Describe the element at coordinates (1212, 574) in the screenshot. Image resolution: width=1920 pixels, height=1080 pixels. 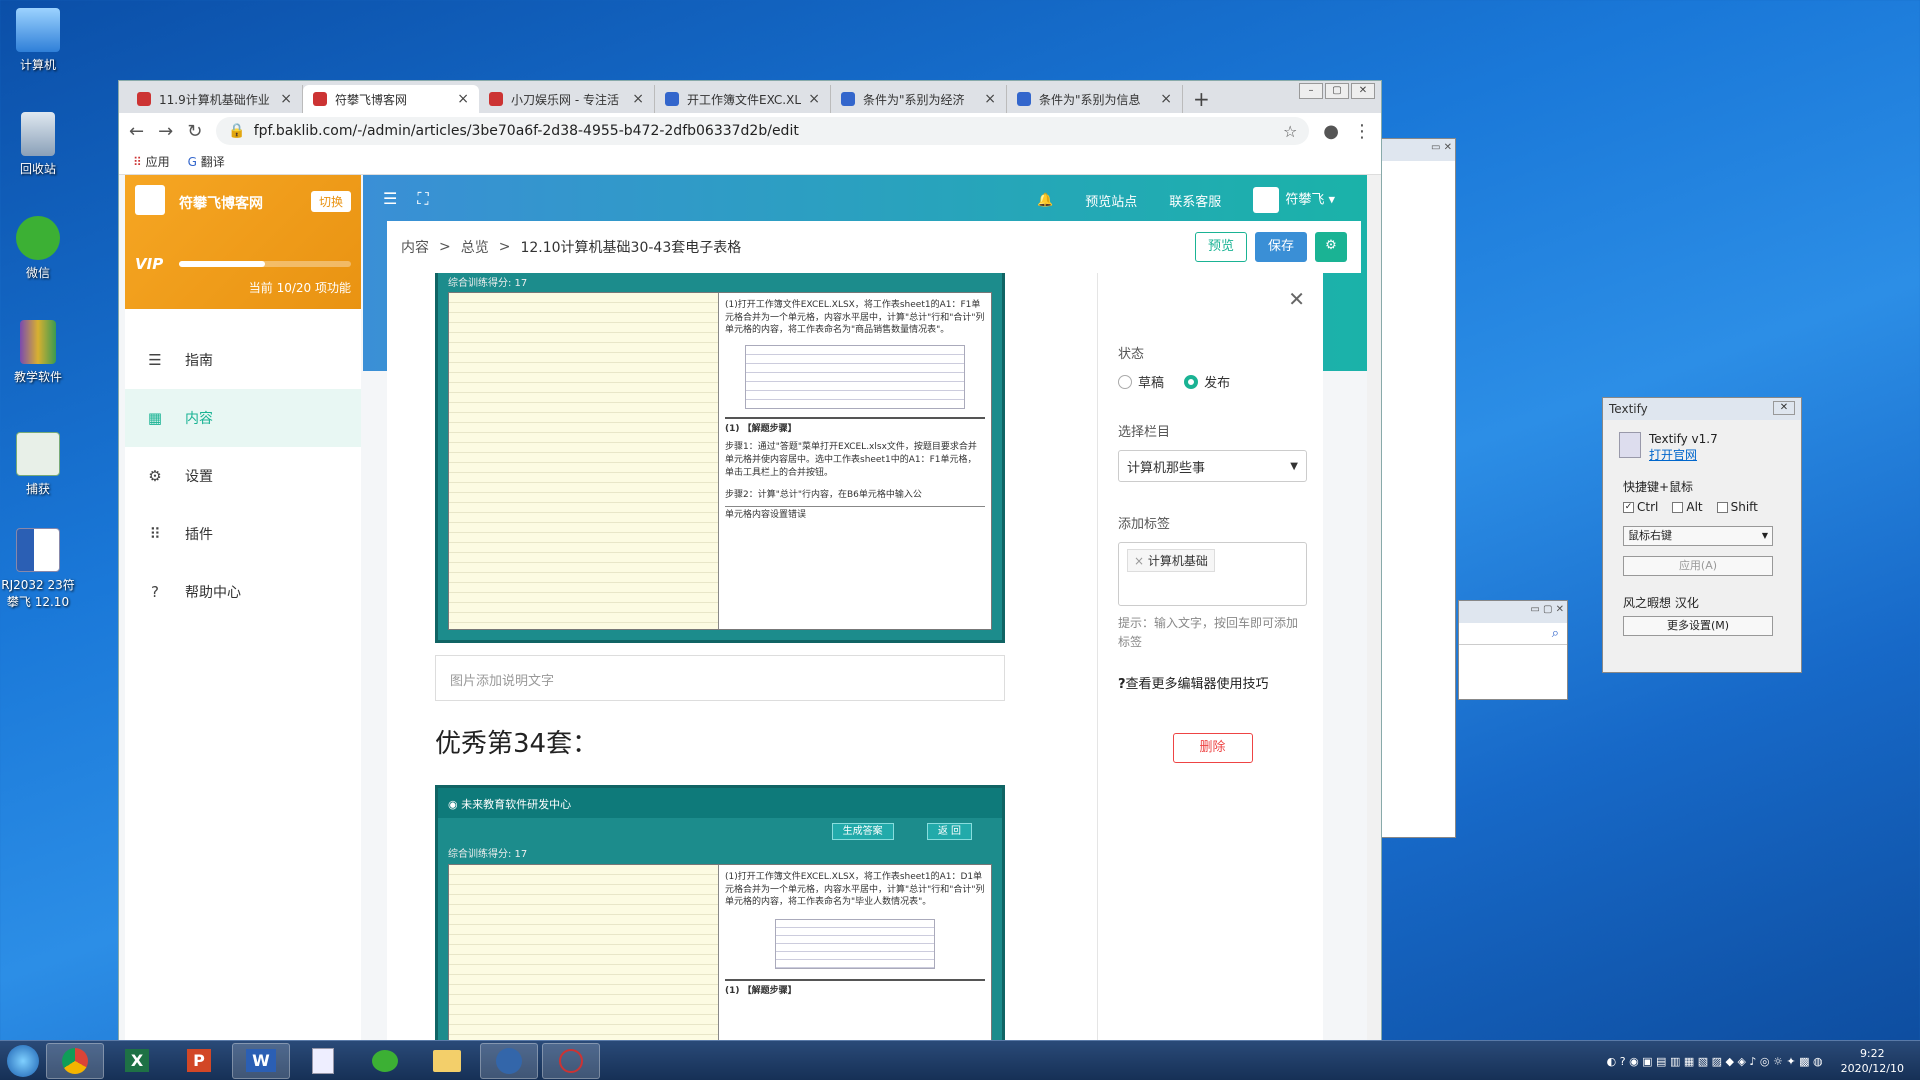
I see `tags-input: × 计算机基础` at that location.